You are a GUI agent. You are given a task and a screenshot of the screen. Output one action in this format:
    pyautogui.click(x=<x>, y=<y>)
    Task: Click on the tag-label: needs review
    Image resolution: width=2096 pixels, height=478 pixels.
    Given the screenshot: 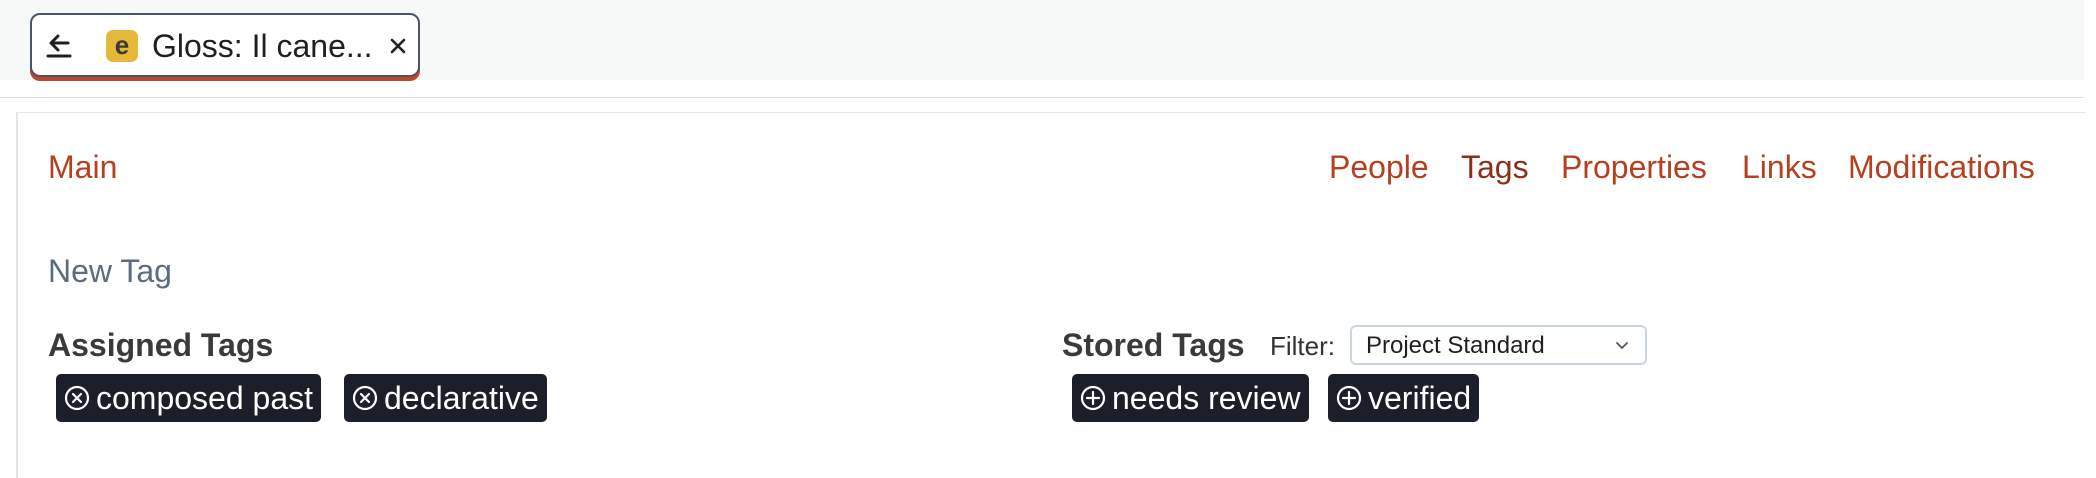 What is the action you would take?
    pyautogui.click(x=1206, y=398)
    